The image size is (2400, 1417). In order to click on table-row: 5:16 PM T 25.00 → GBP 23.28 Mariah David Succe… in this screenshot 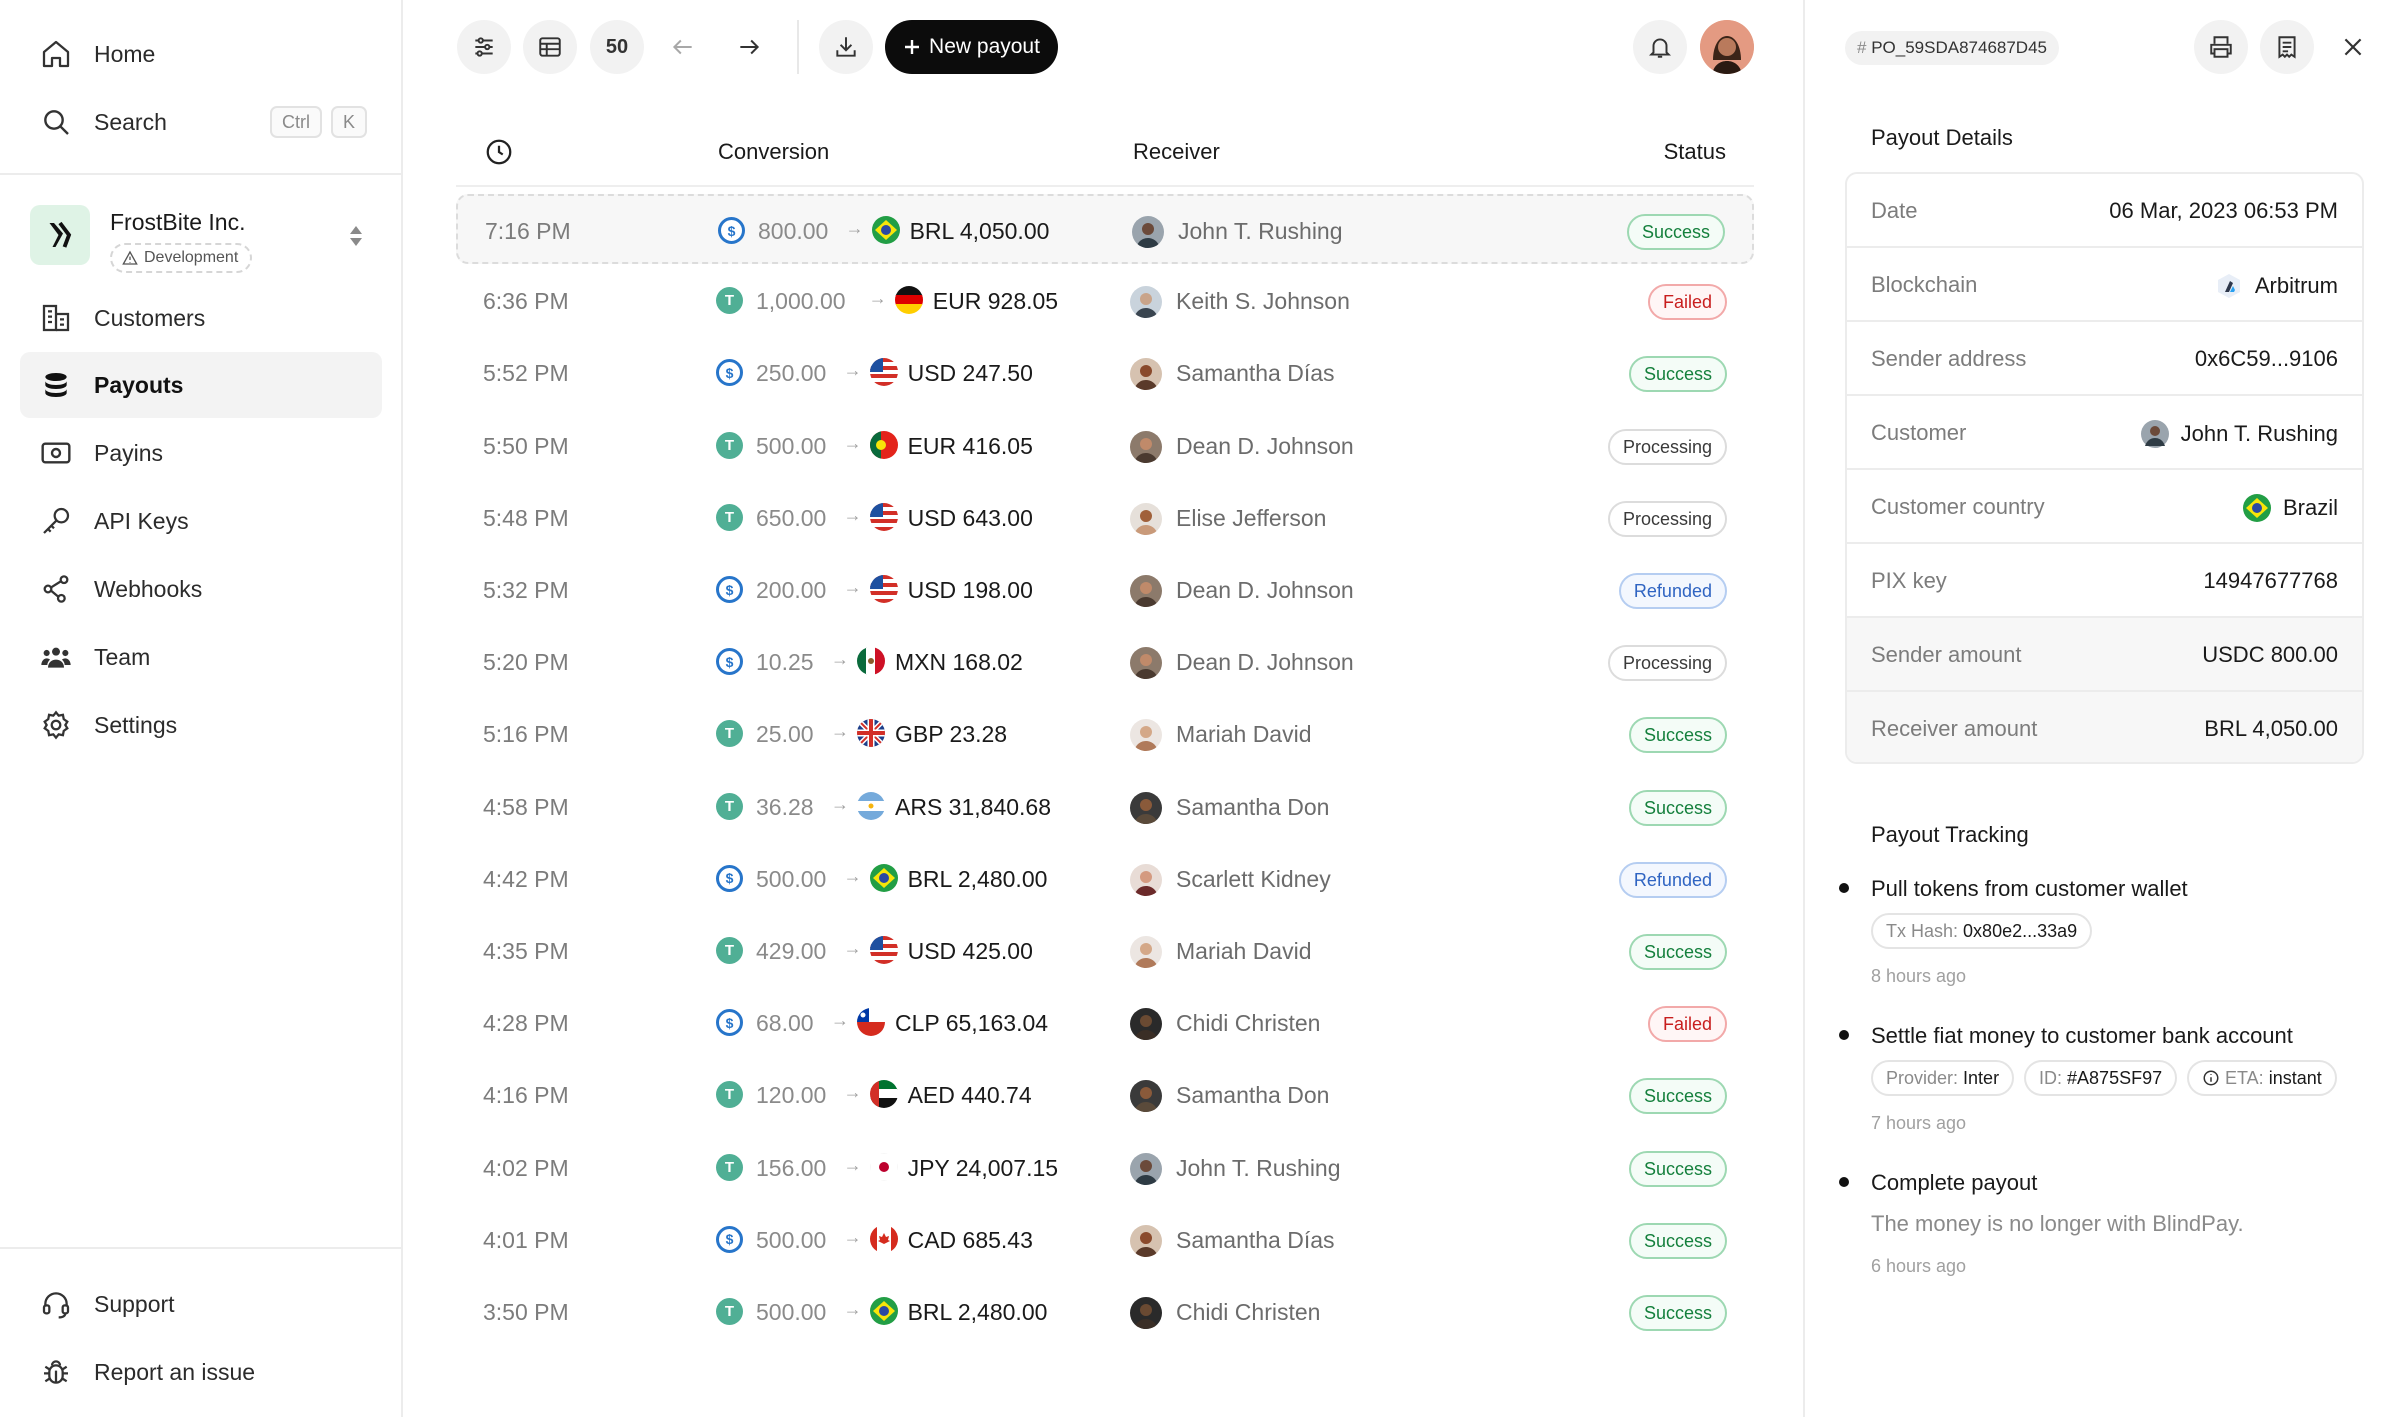, I will do `click(1105, 734)`.